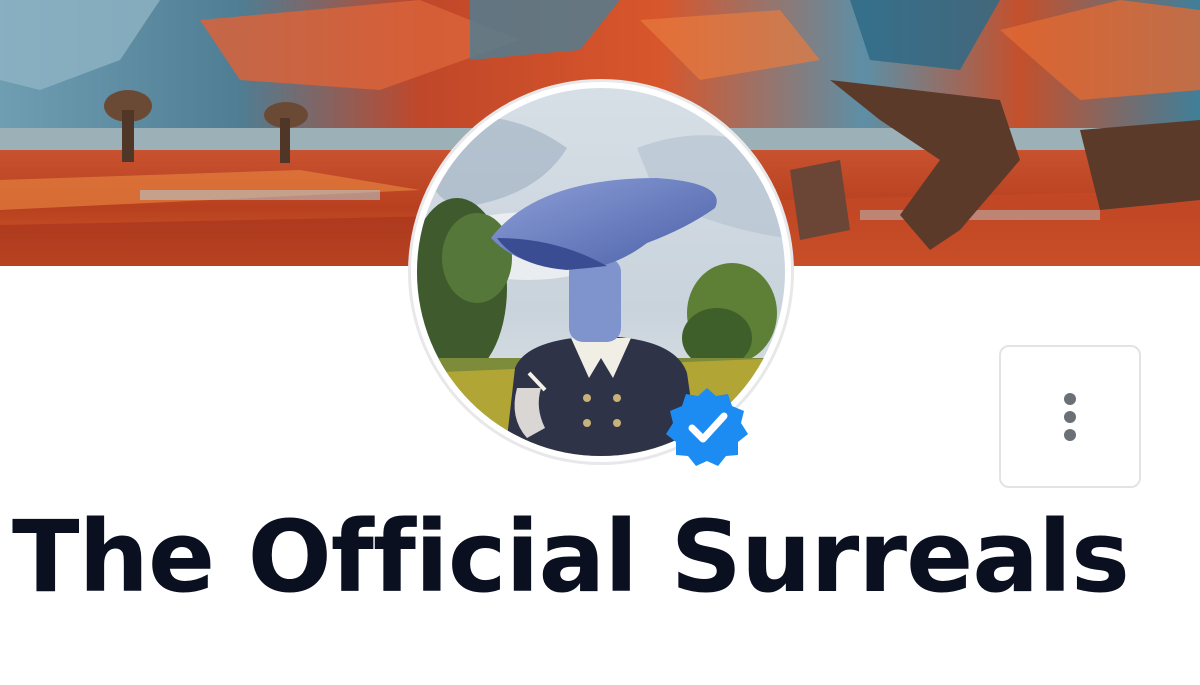 The width and height of the screenshot is (1200, 685). I want to click on more-vertical-dots-icon, so click(1070, 416).